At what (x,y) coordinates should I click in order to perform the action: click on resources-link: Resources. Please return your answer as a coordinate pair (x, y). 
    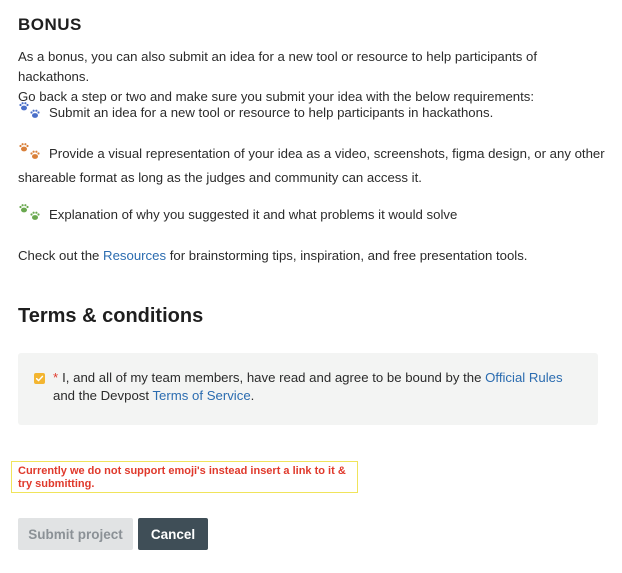
    Looking at the image, I should click on (134, 255).